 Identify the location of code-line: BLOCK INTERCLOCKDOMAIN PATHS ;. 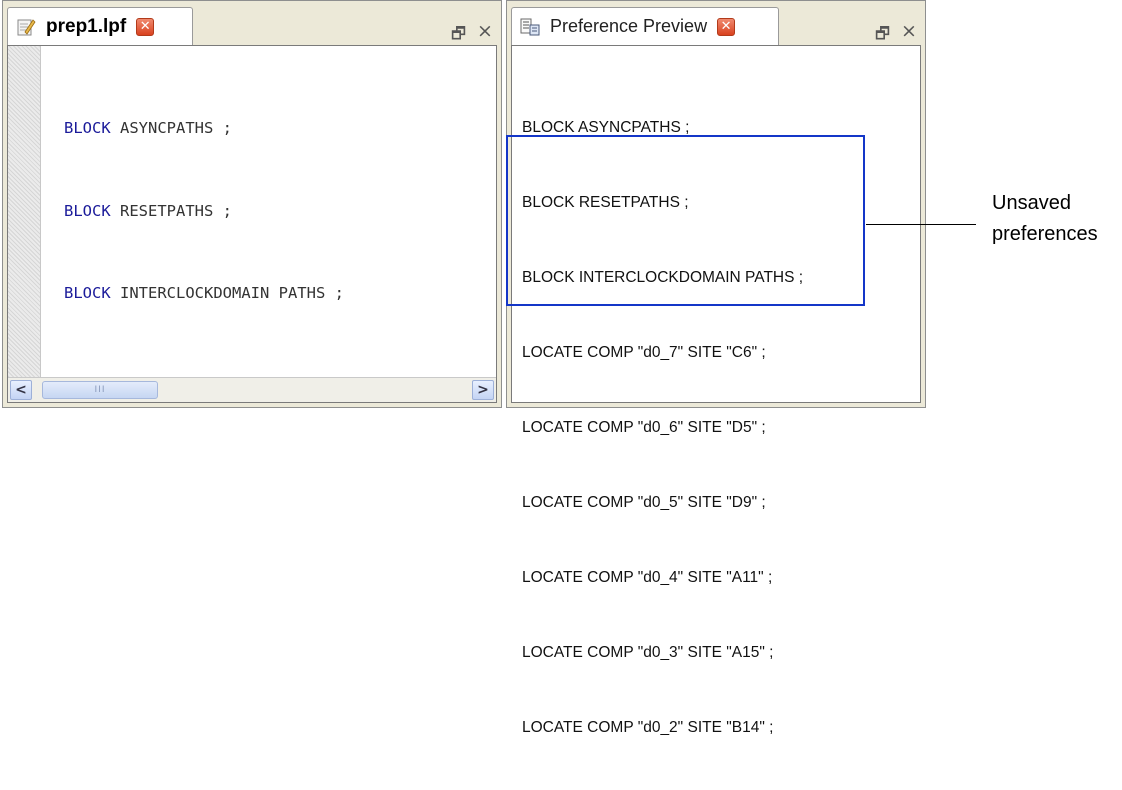
(204, 294).